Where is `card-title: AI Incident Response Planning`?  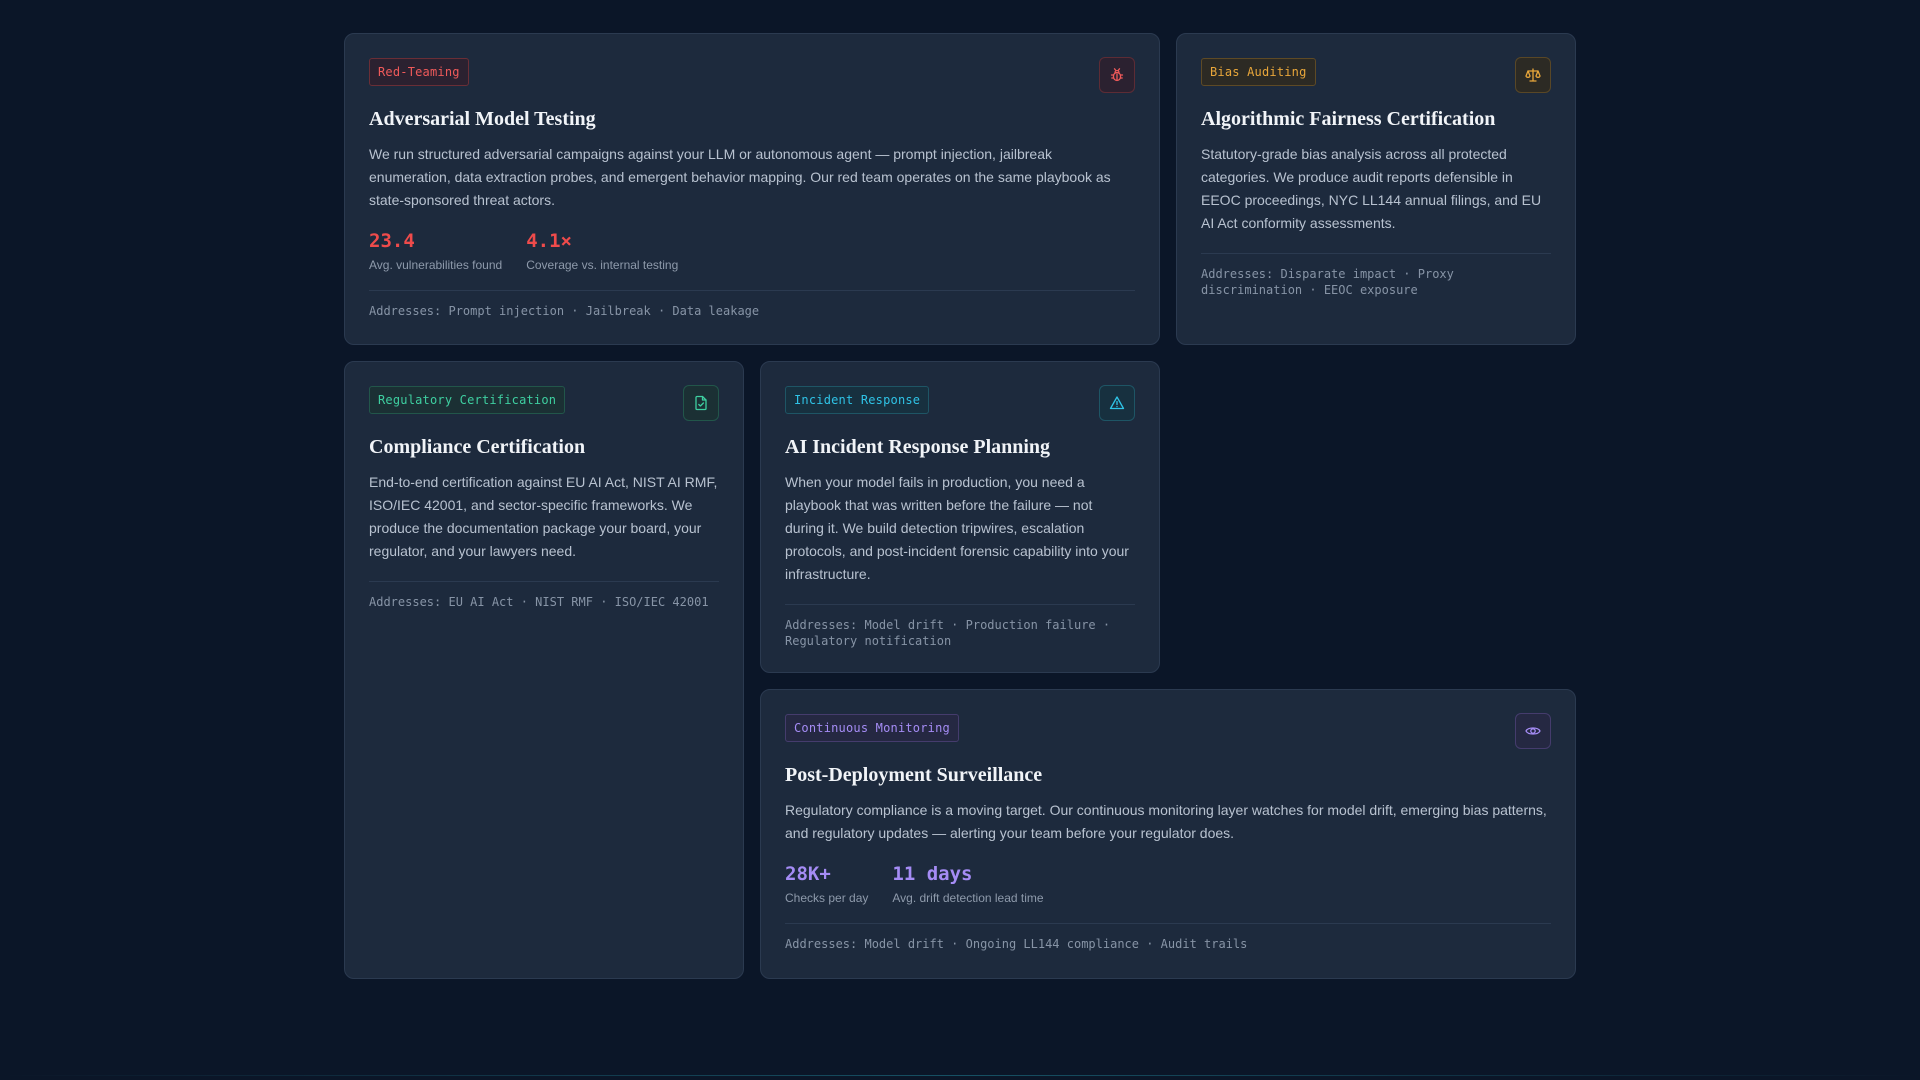 card-title: AI Incident Response Planning is located at coordinates (918, 447).